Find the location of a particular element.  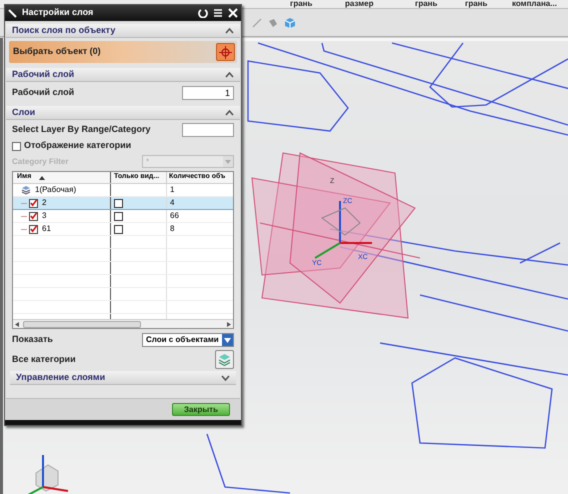

layer-name: 1(Рабочая) is located at coordinates (55, 190).